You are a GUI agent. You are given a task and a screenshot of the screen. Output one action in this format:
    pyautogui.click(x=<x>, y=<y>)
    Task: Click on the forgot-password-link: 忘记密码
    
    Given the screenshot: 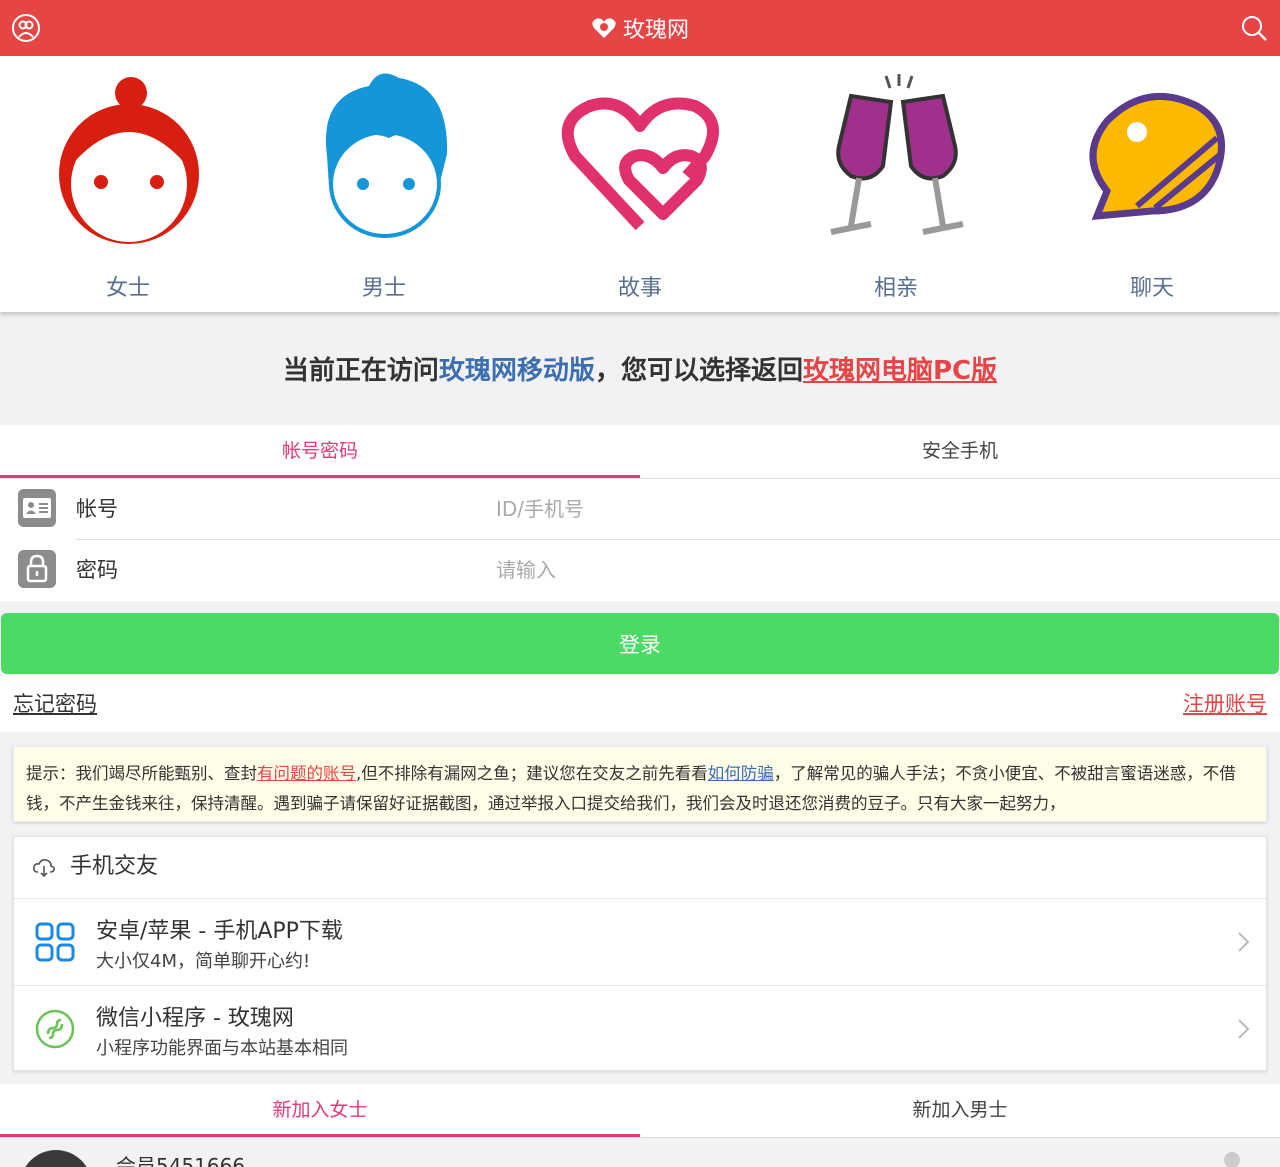 What is the action you would take?
    pyautogui.click(x=55, y=703)
    